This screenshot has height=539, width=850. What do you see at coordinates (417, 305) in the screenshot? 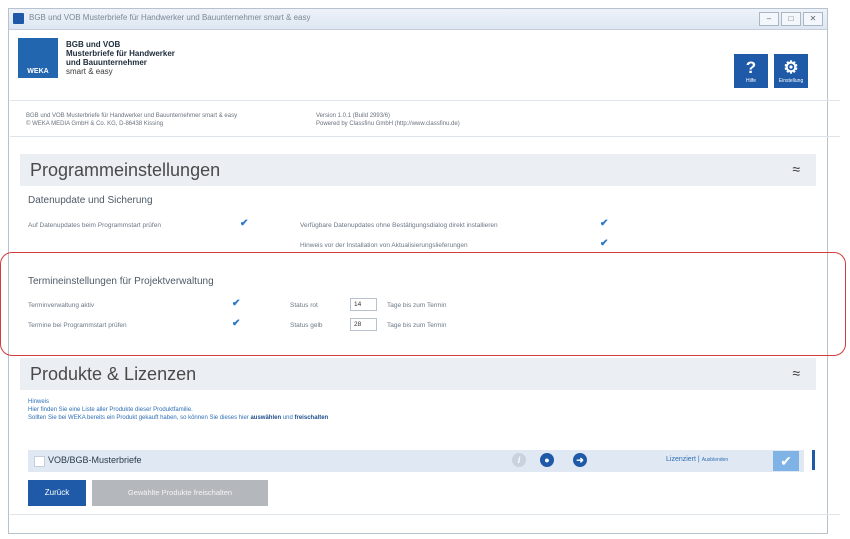
I see `status-rot-suffix: Tage bis zum Termin` at bounding box center [417, 305].